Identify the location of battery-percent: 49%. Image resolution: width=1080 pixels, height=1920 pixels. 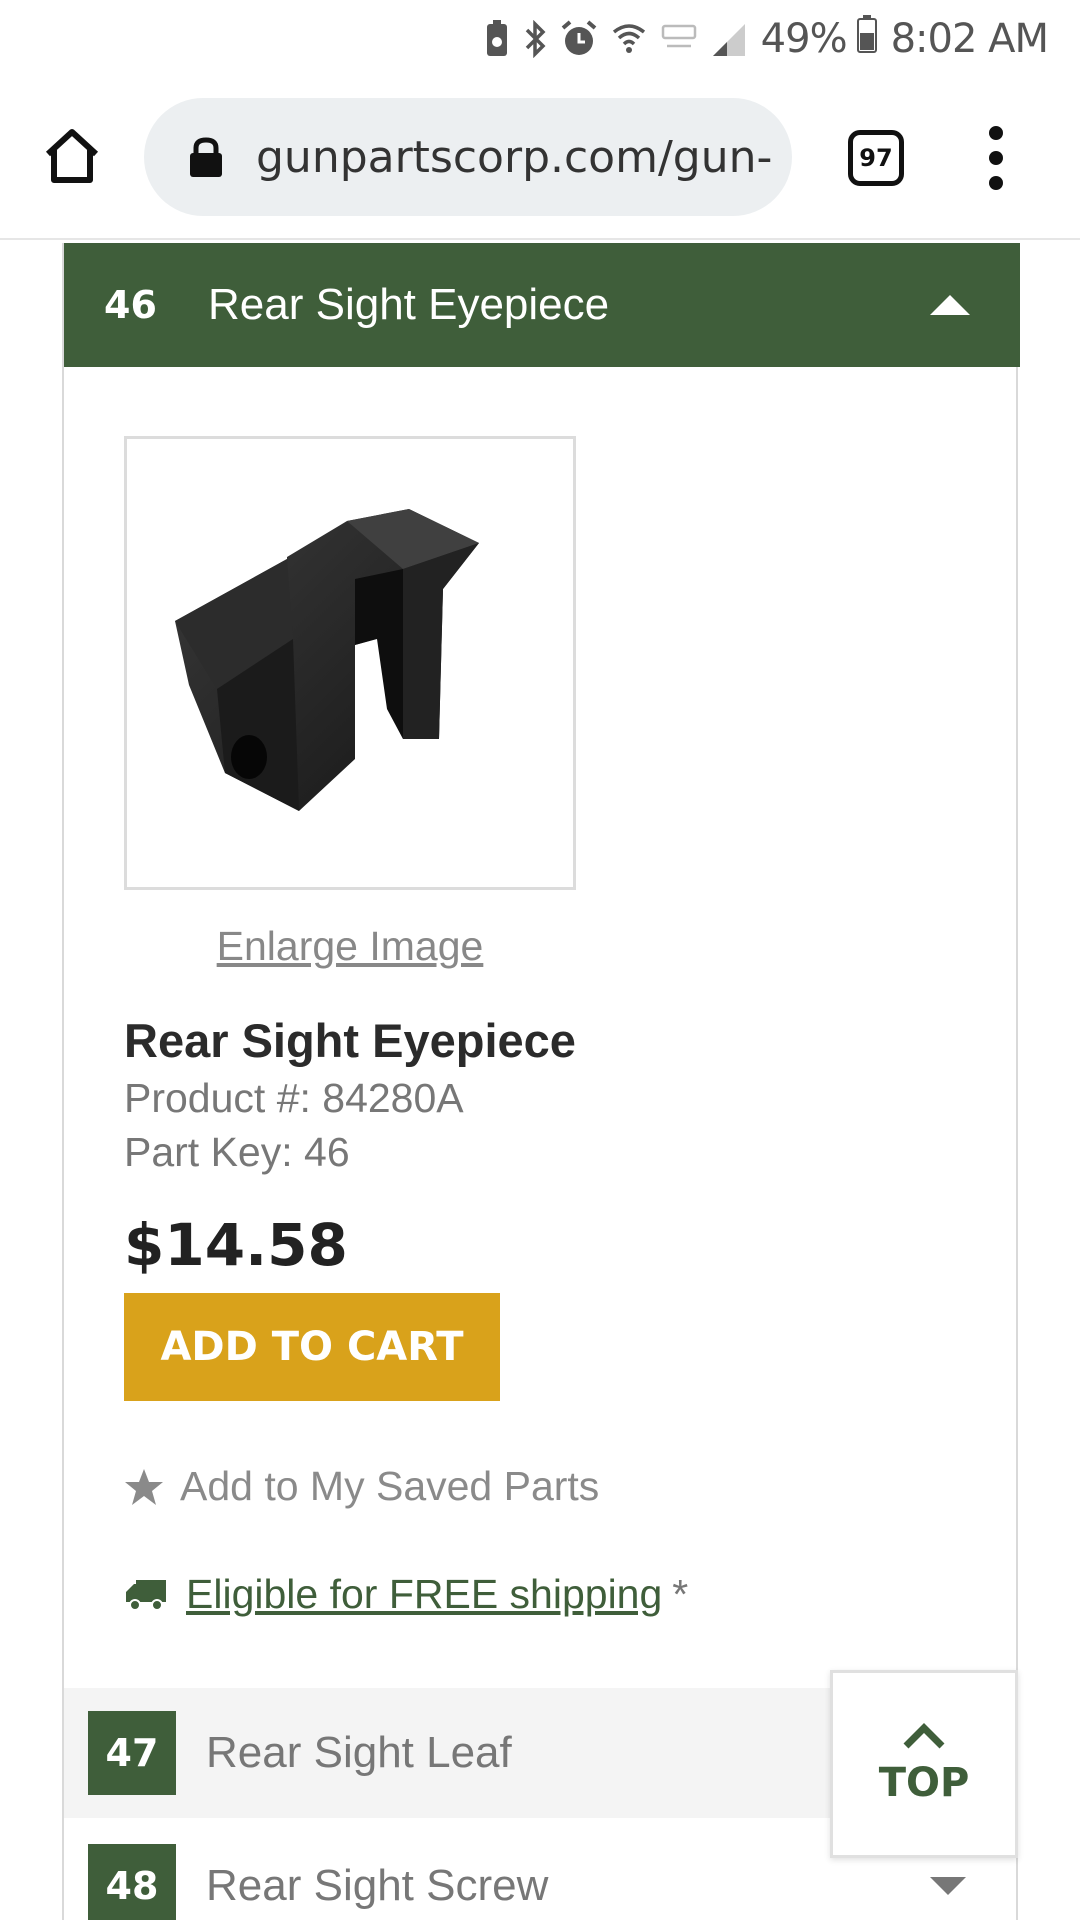
(804, 39).